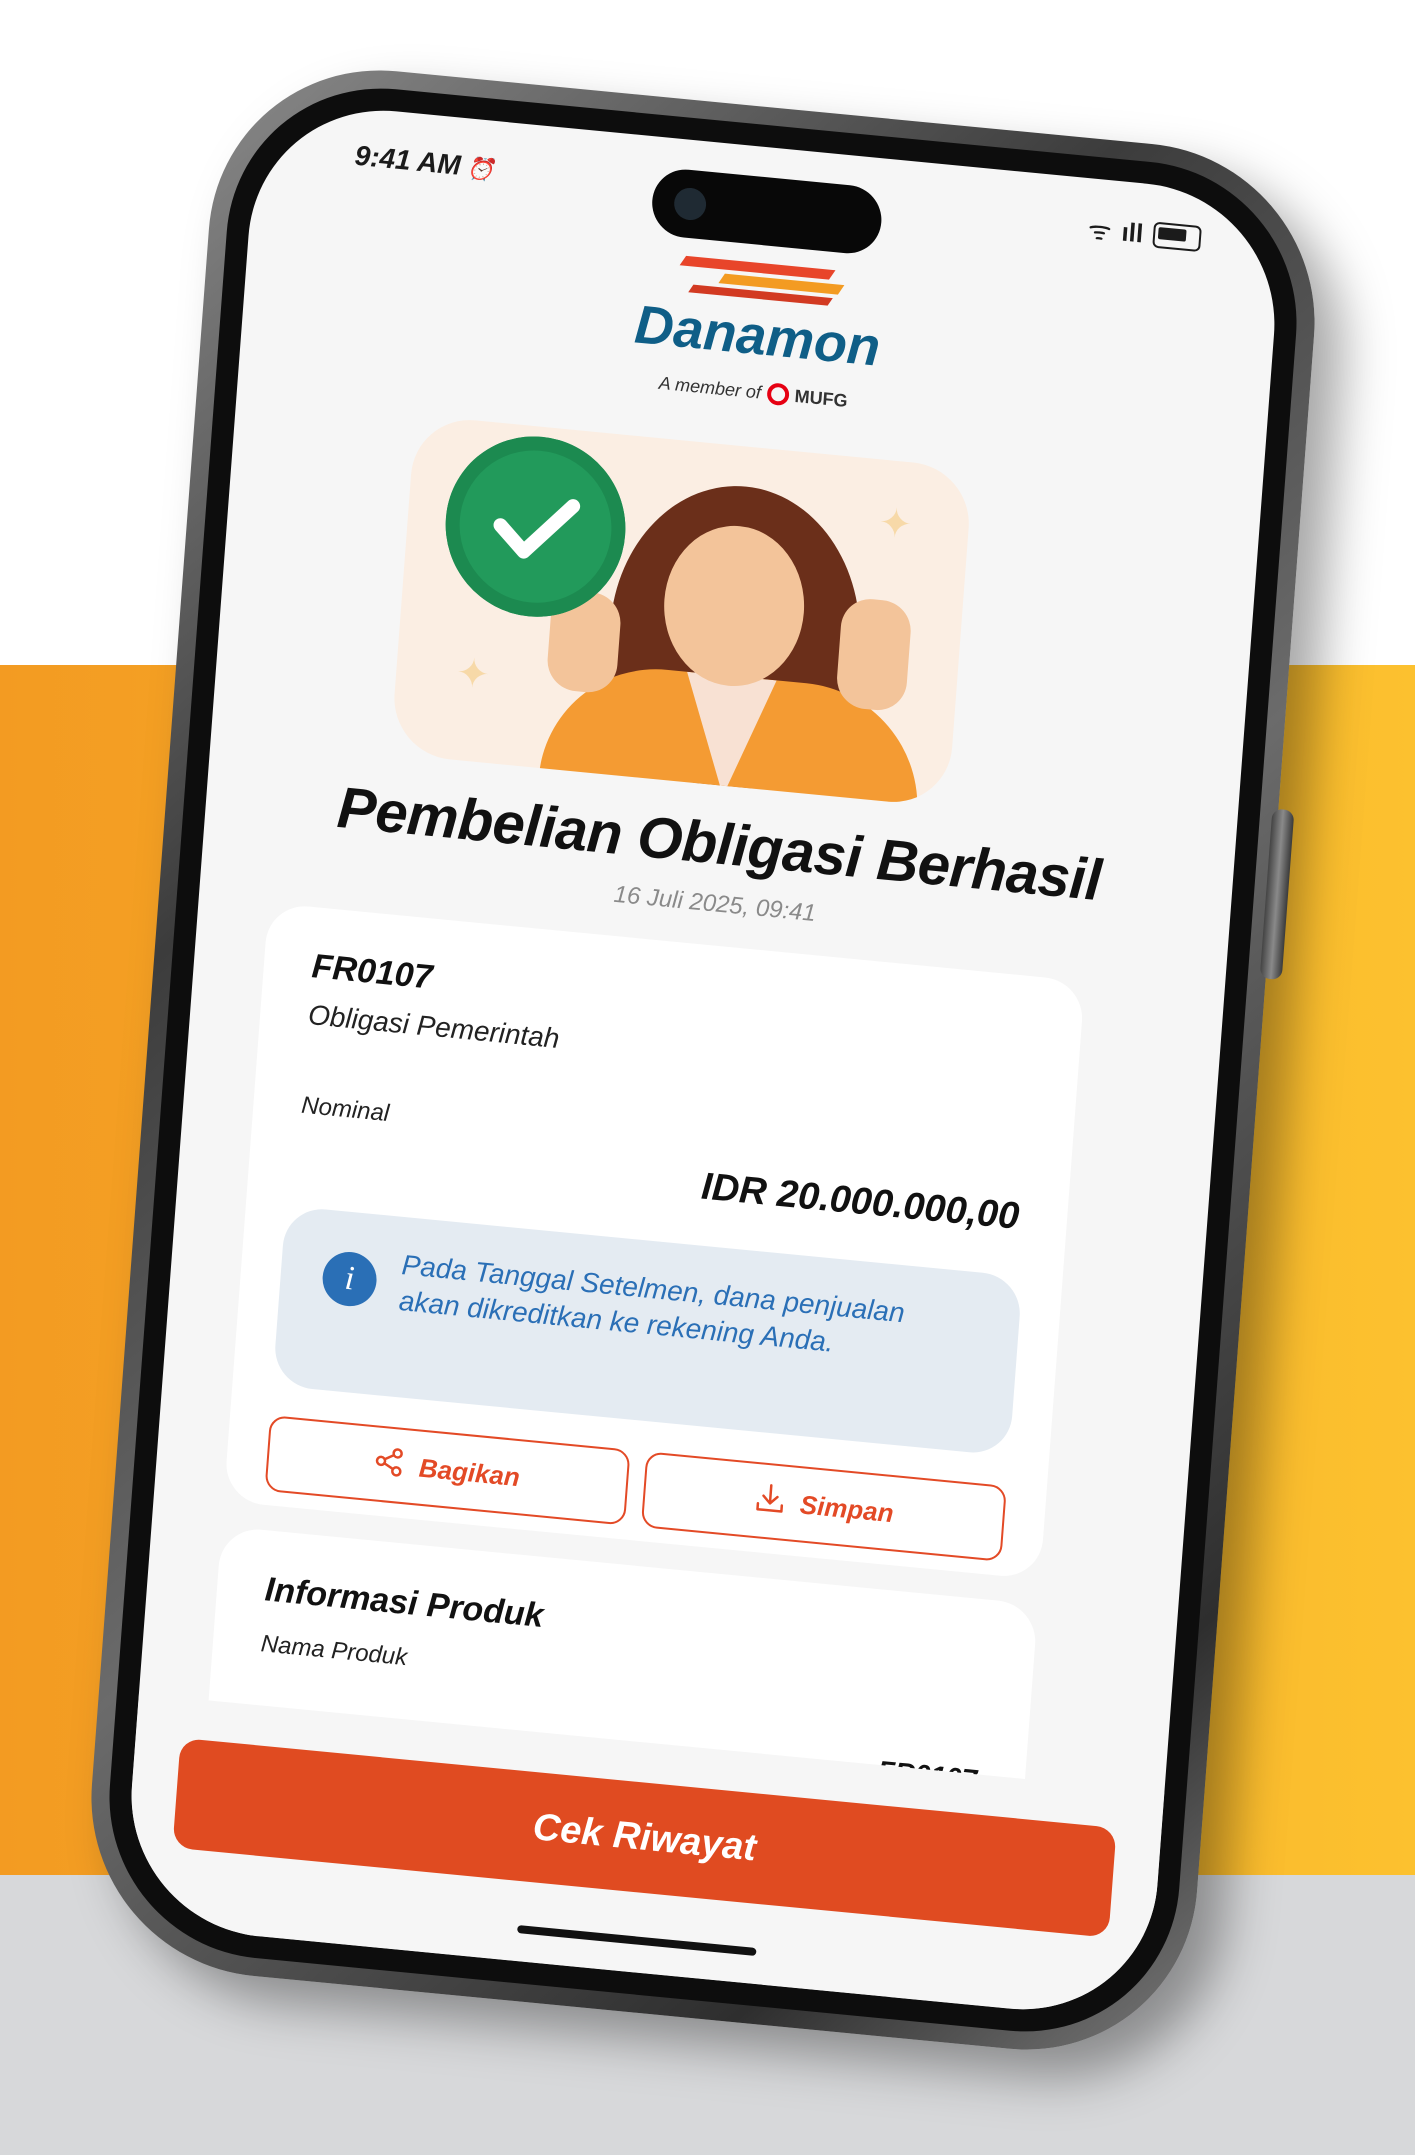  Describe the element at coordinates (778, 394) in the screenshot. I see `mufg-logo-icon` at that location.